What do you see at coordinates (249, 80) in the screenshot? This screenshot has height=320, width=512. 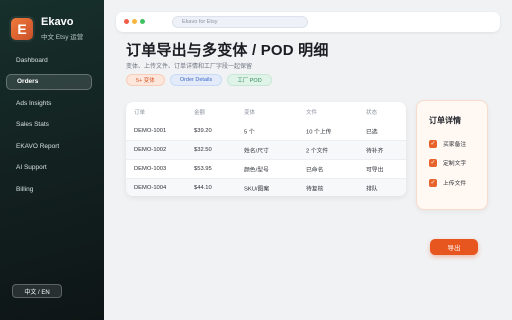 I see `factory-pod-tag: 工厂 POD` at bounding box center [249, 80].